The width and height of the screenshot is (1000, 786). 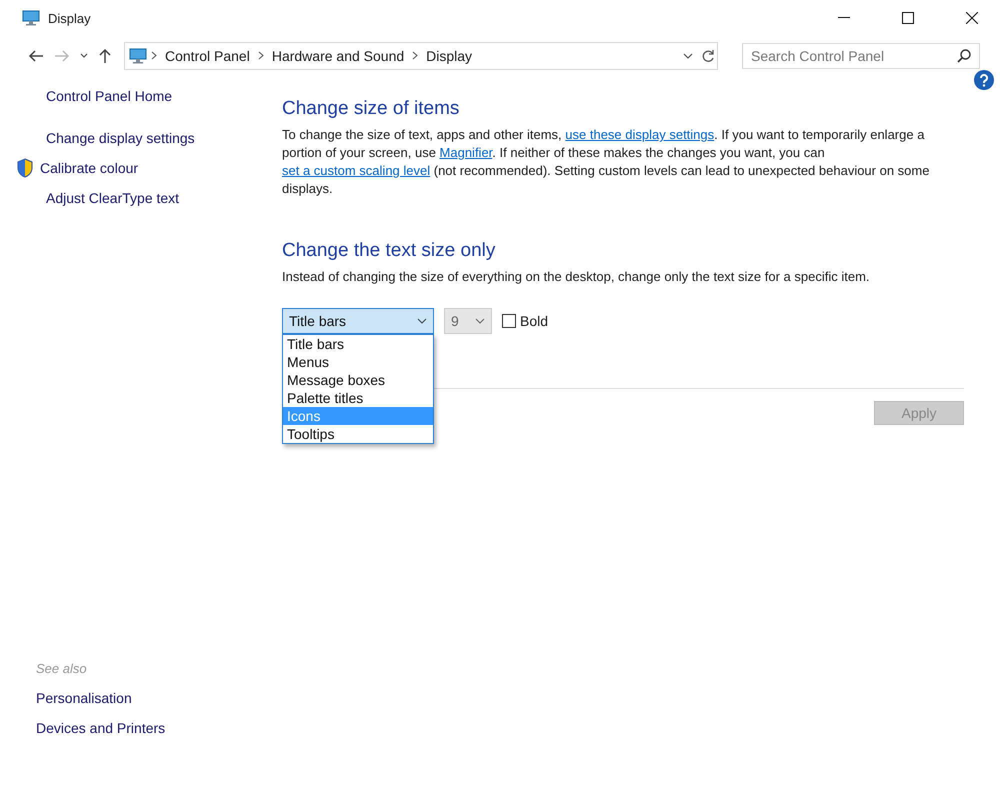 I want to click on search-field: Search Control Panel, so click(x=861, y=56).